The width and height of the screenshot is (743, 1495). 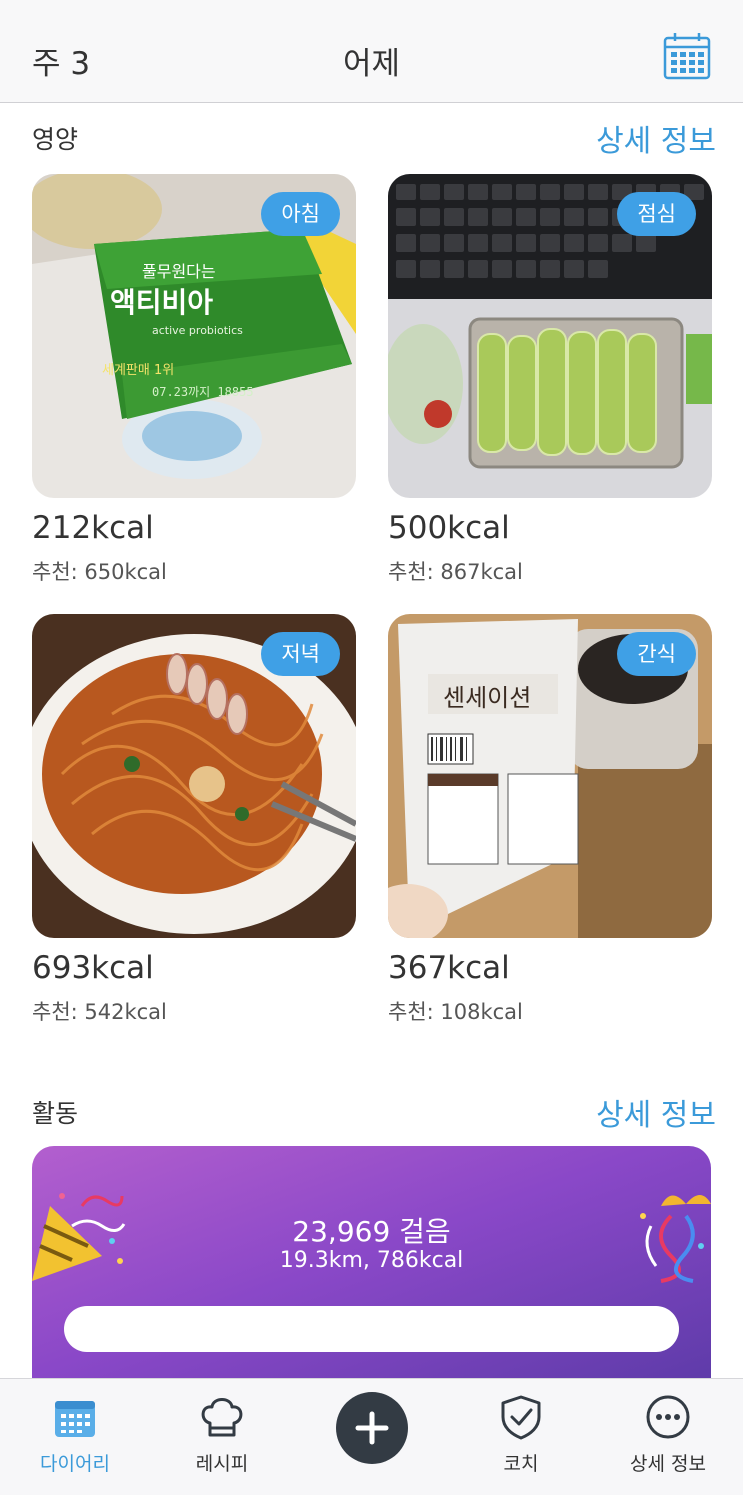 What do you see at coordinates (521, 1417) in the screenshot?
I see `shield-check-icon` at bounding box center [521, 1417].